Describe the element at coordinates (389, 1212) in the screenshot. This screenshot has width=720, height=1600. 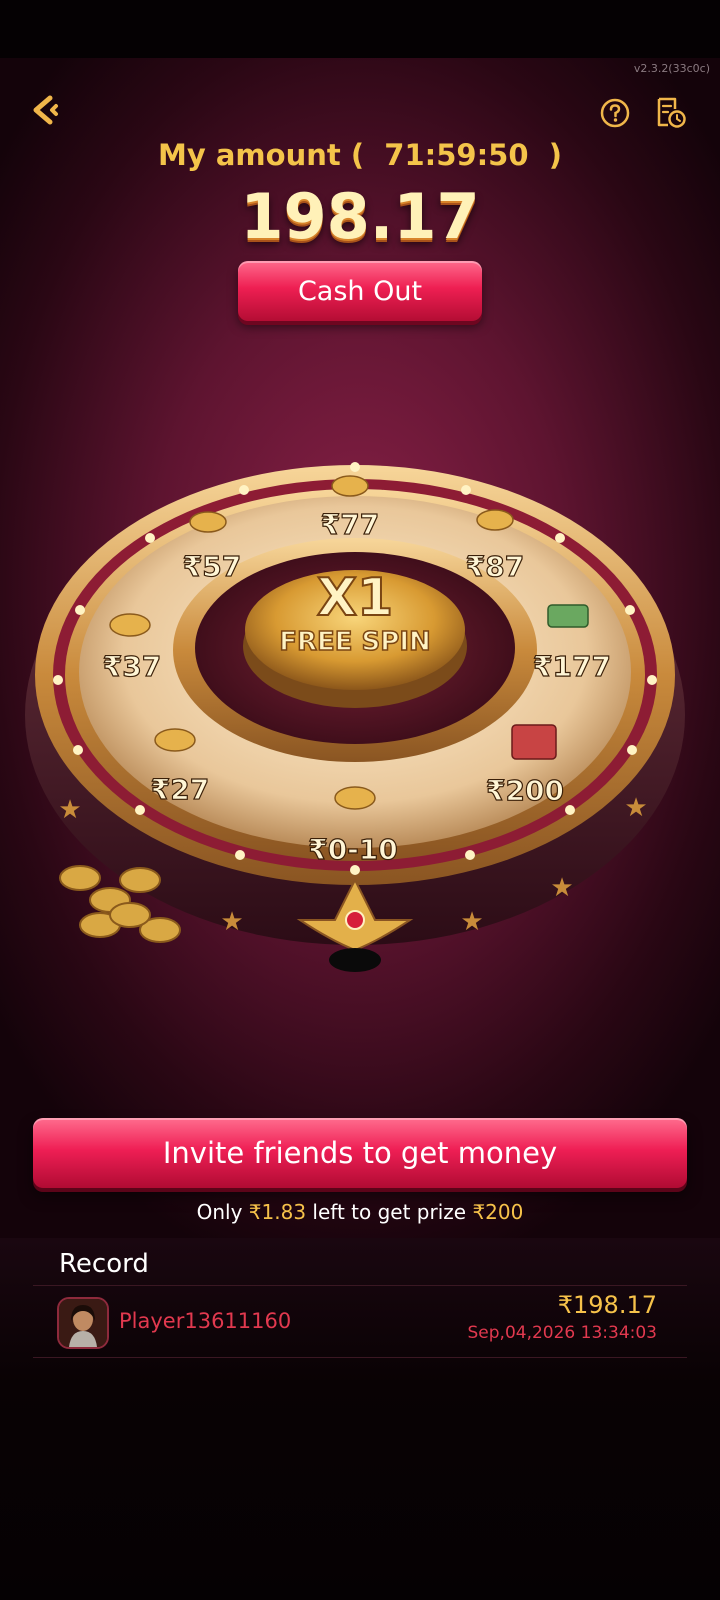
I see `progress-middle: left to get prize` at that location.